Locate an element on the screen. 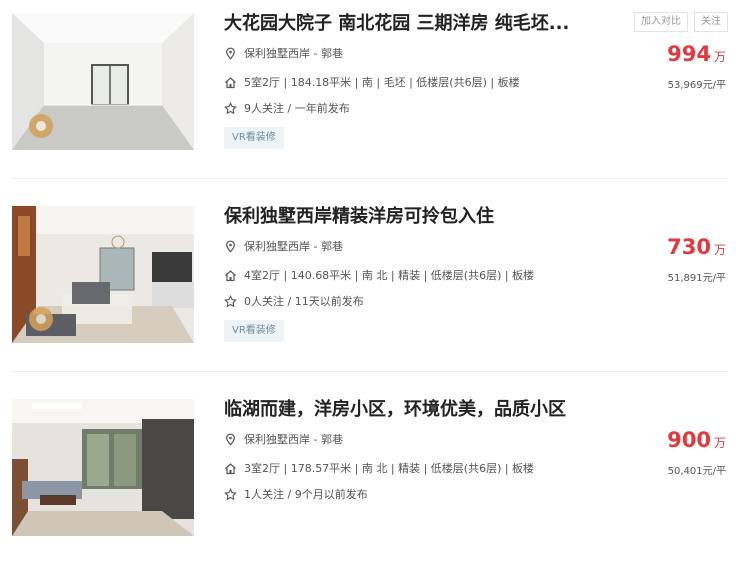 This screenshot has height=576, width=740. follow-info: 0人关注 / 11天以前发布 is located at coordinates (304, 301).